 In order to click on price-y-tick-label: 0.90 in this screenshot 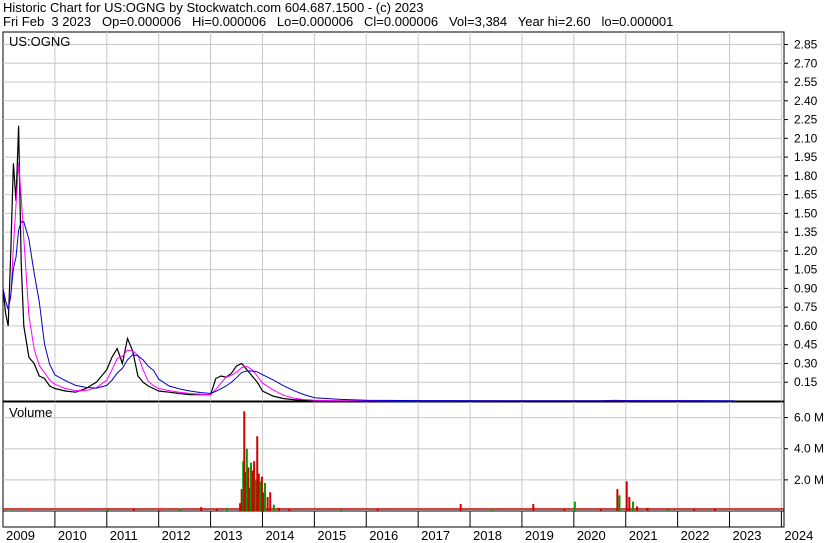, I will do `click(806, 288)`.